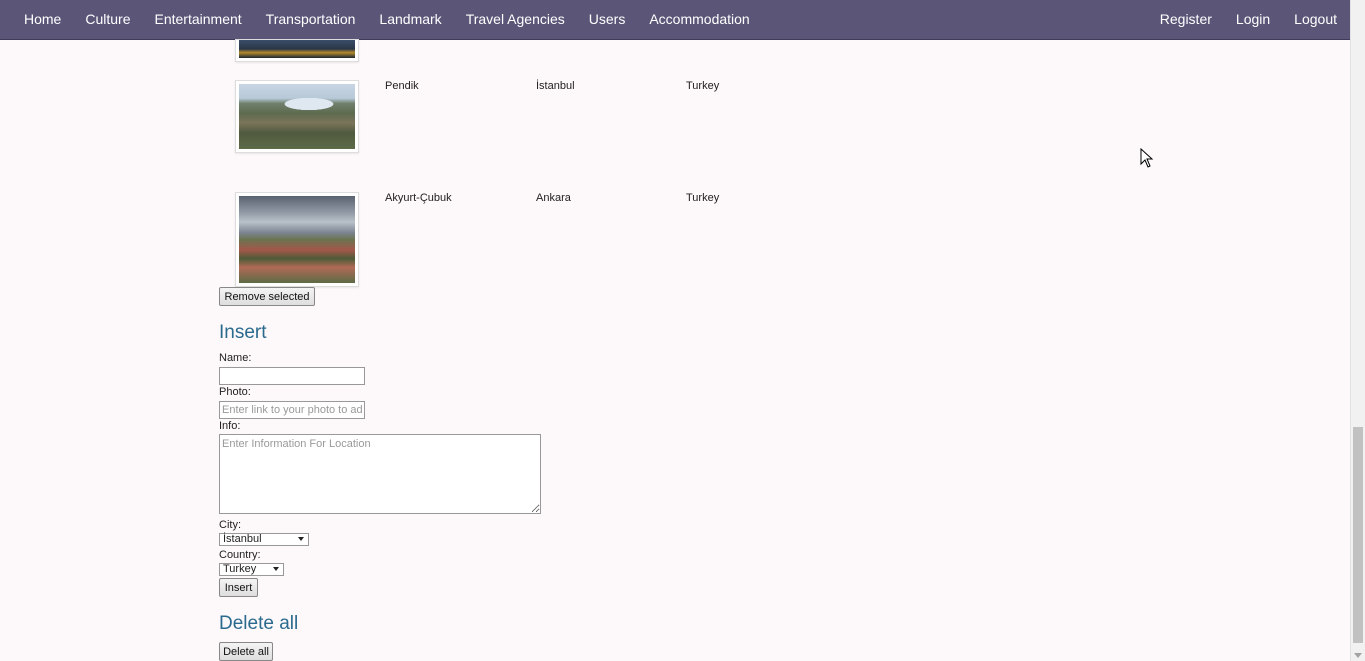 Image resolution: width=1365 pixels, height=661 pixels. What do you see at coordinates (230, 426) in the screenshot?
I see `info-label: Info:` at bounding box center [230, 426].